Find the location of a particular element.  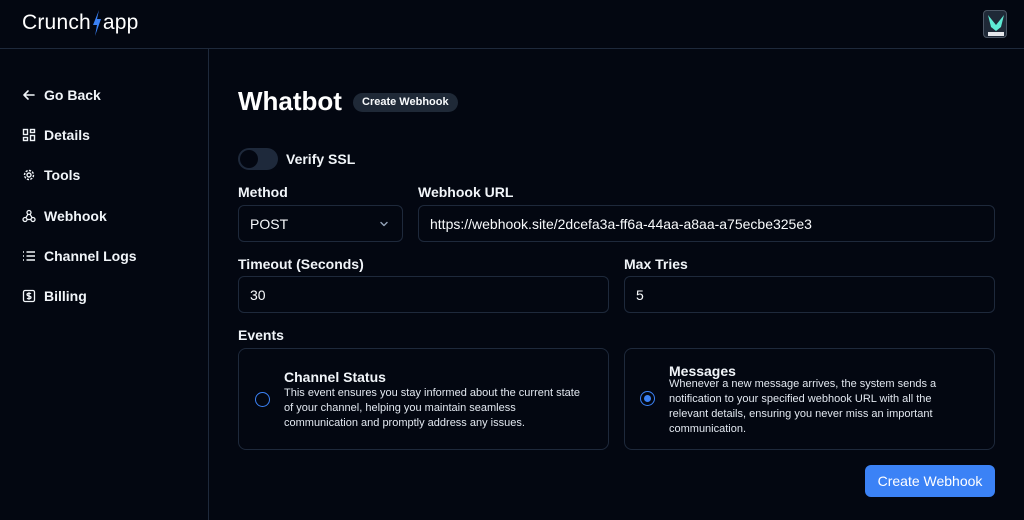

list-icon is located at coordinates (29, 256).